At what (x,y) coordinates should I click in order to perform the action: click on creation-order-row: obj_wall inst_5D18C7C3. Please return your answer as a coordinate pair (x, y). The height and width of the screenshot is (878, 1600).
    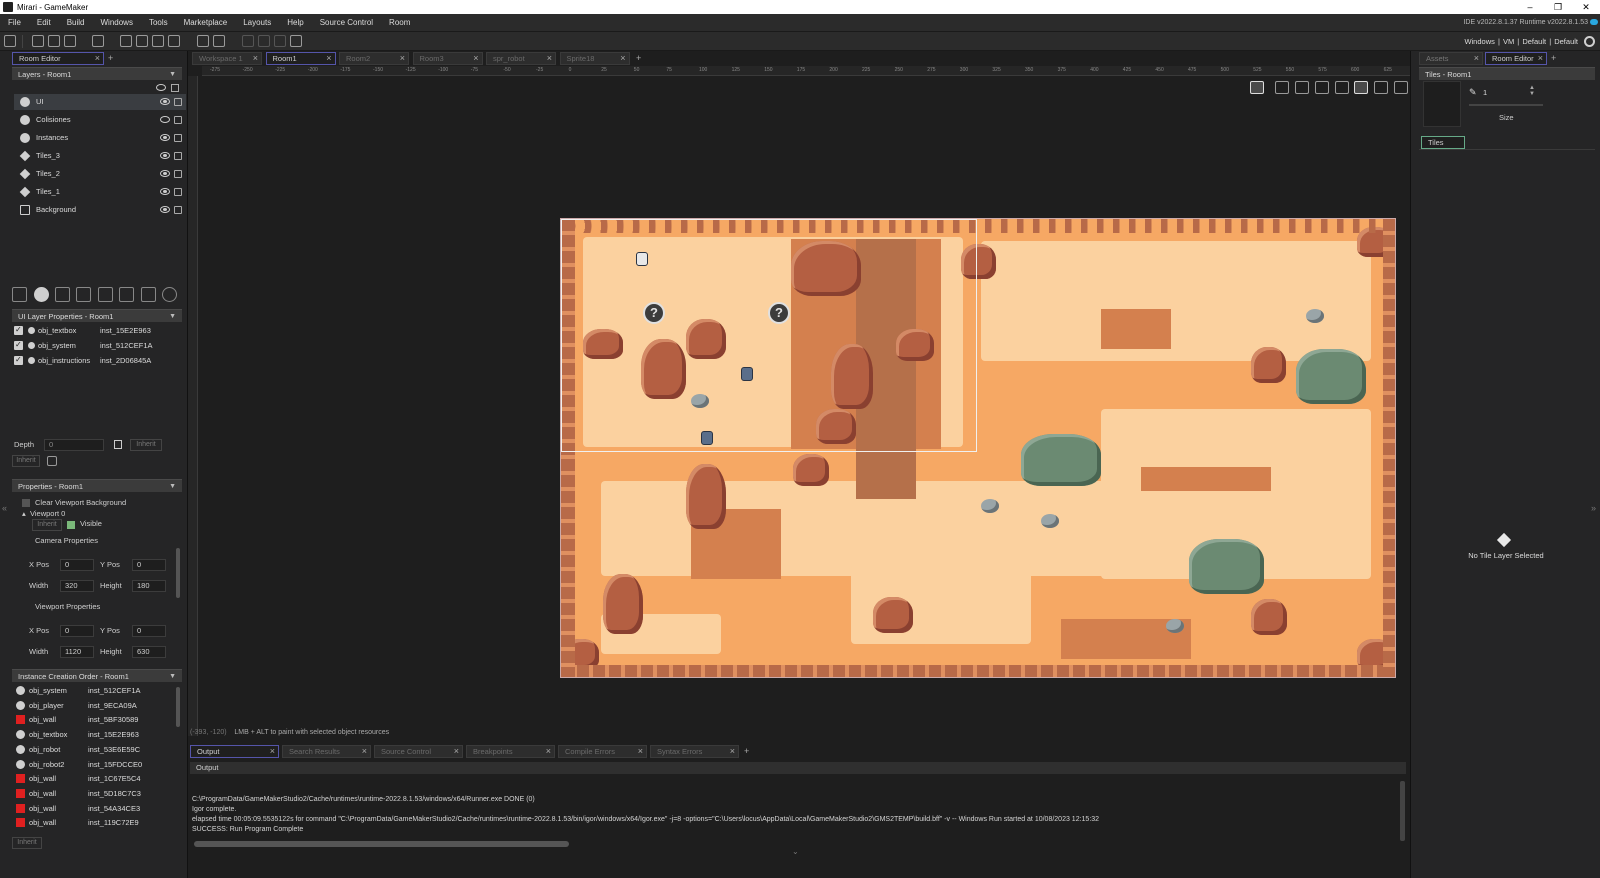
    Looking at the image, I should click on (98, 793).